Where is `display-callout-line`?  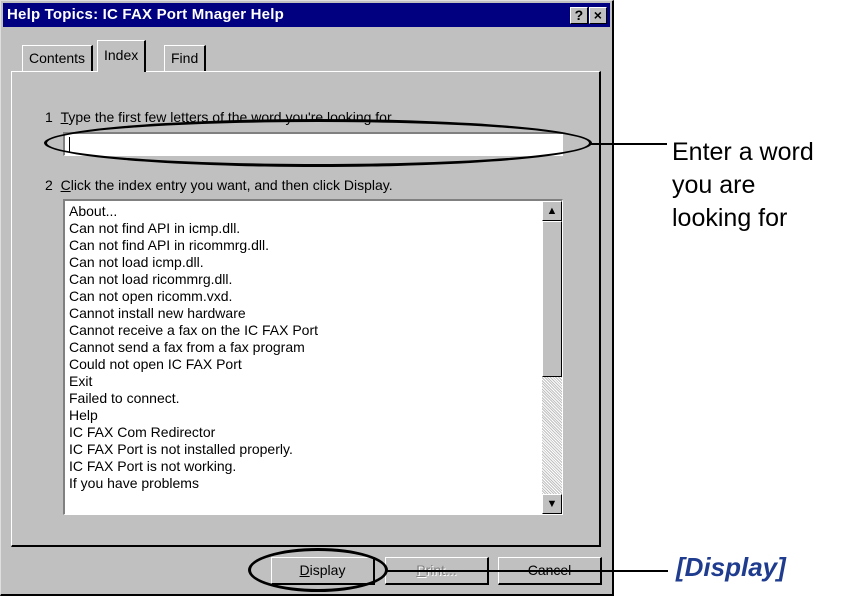 display-callout-line is located at coordinates (527, 571).